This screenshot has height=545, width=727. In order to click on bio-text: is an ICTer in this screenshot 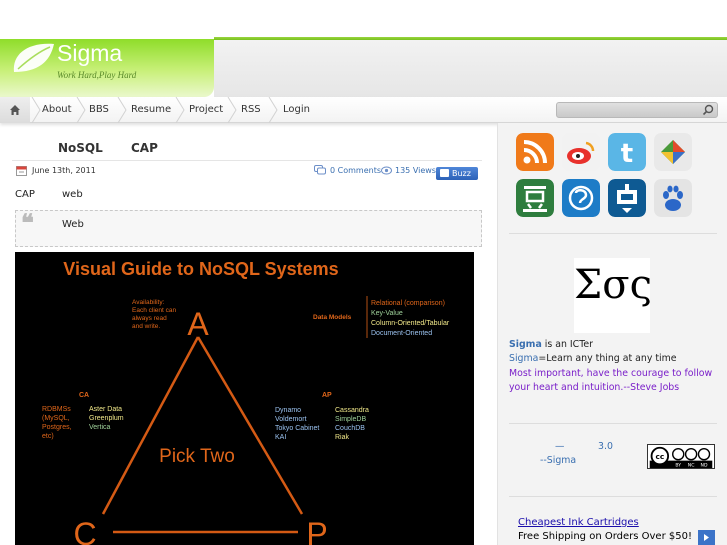, I will do `click(567, 344)`.